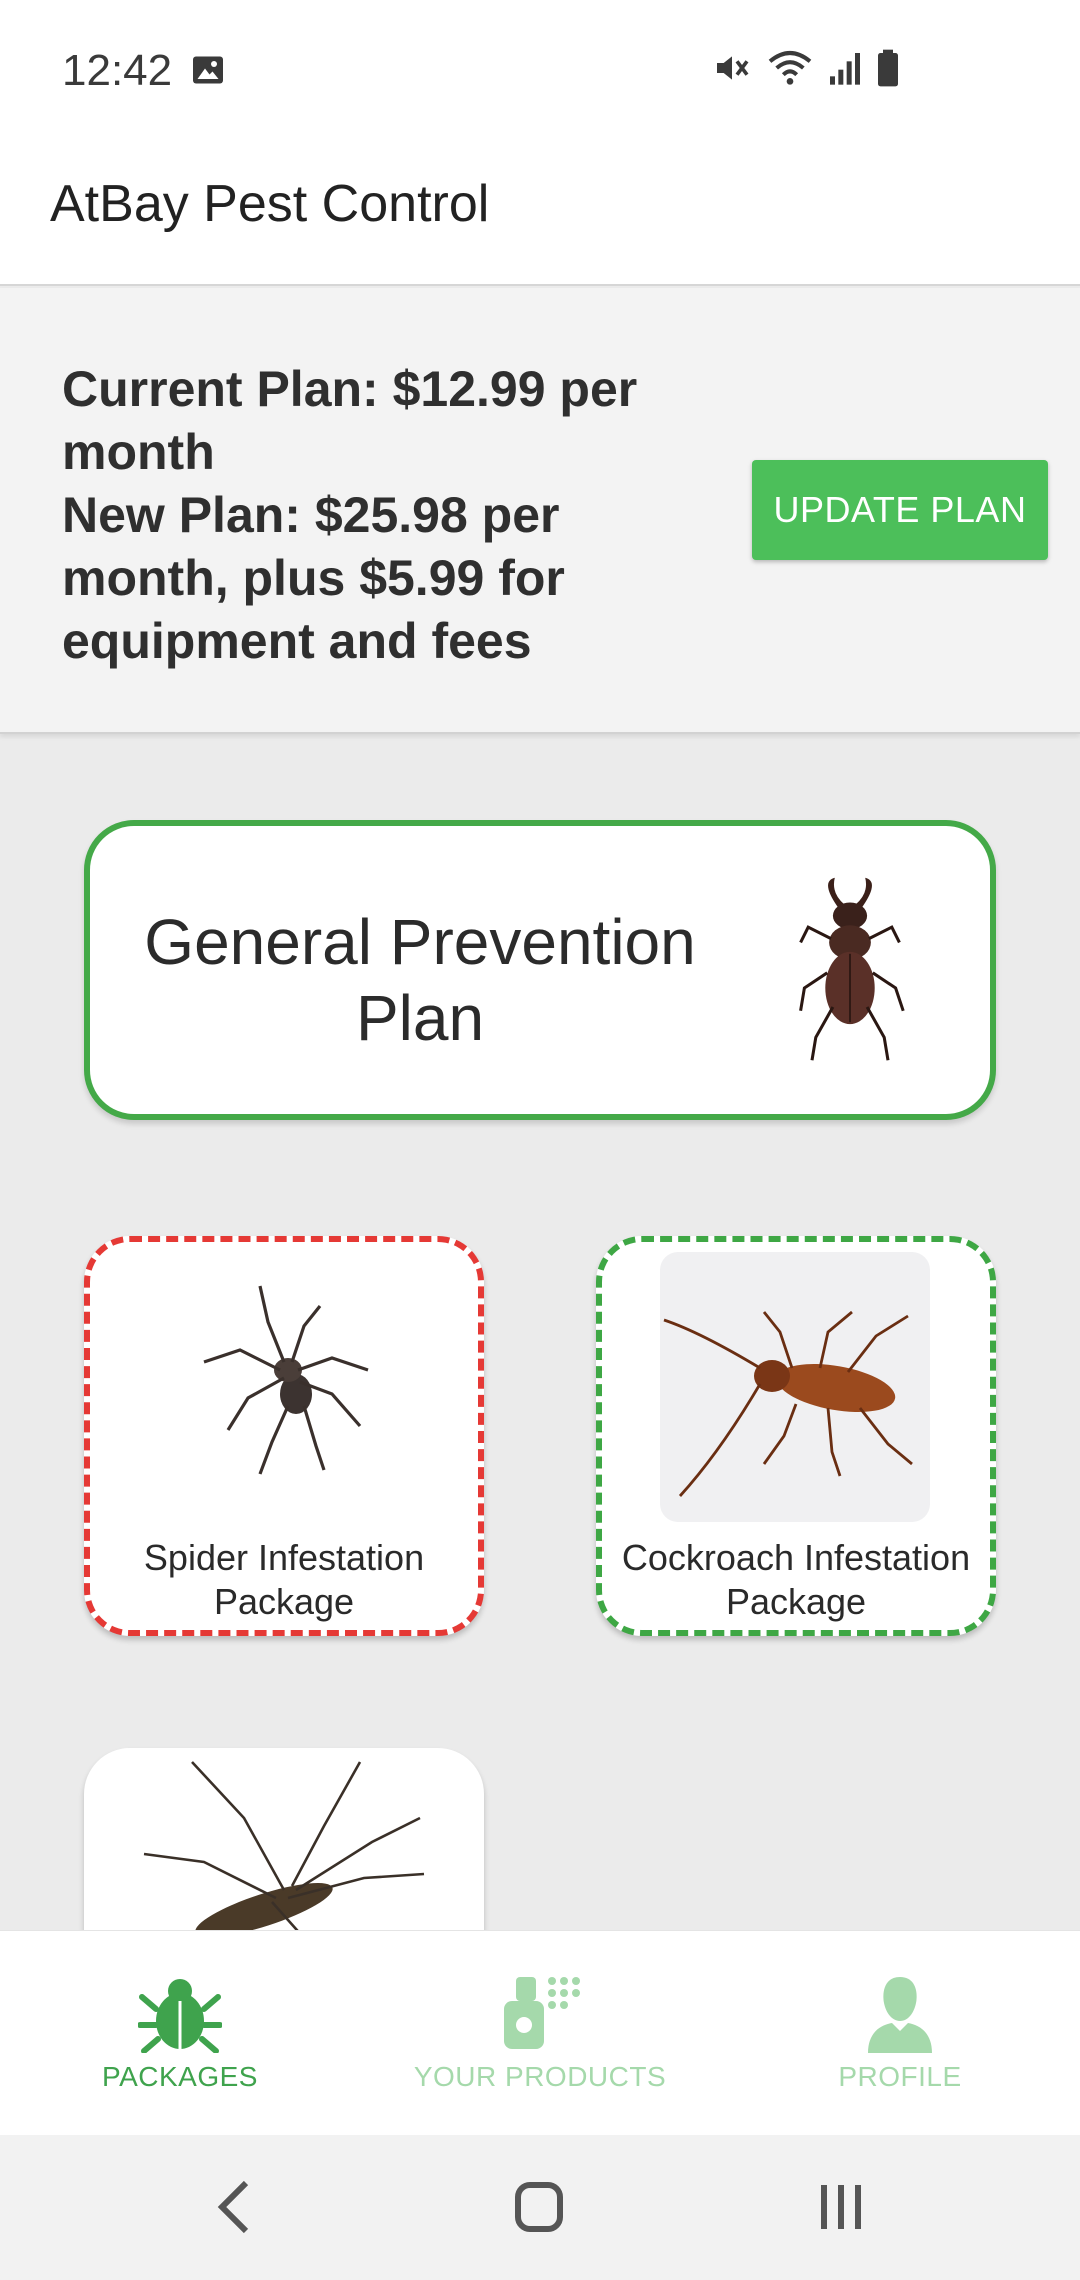 Image resolution: width=1080 pixels, height=2280 pixels. Describe the element at coordinates (420, 942) in the screenshot. I see `general-plan-title-line1: General Prevention` at that location.